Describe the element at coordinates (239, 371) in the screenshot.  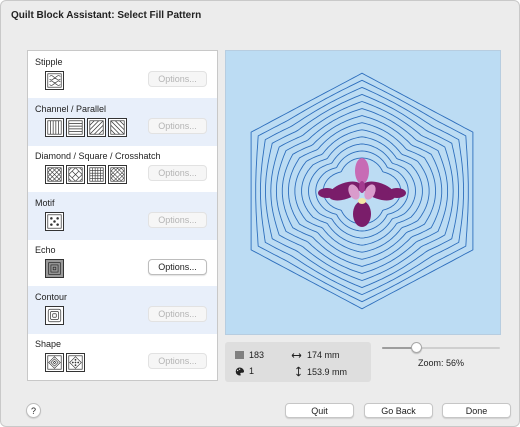
I see `color-palette-icon` at that location.